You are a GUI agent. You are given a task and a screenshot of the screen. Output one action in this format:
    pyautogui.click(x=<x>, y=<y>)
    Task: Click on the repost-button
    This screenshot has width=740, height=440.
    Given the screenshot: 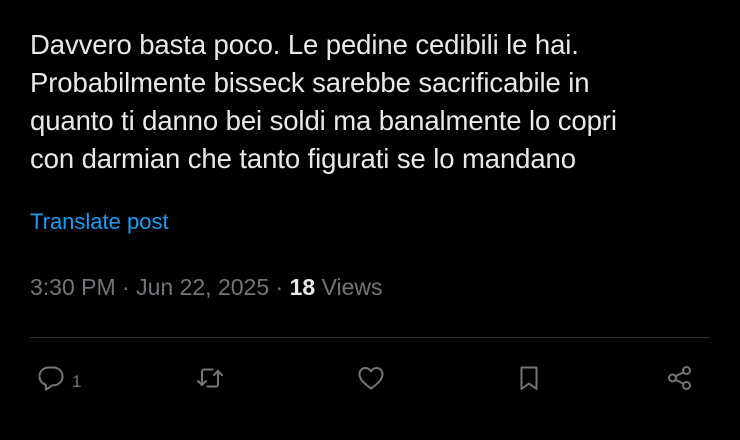 What is the action you would take?
    pyautogui.click(x=210, y=380)
    